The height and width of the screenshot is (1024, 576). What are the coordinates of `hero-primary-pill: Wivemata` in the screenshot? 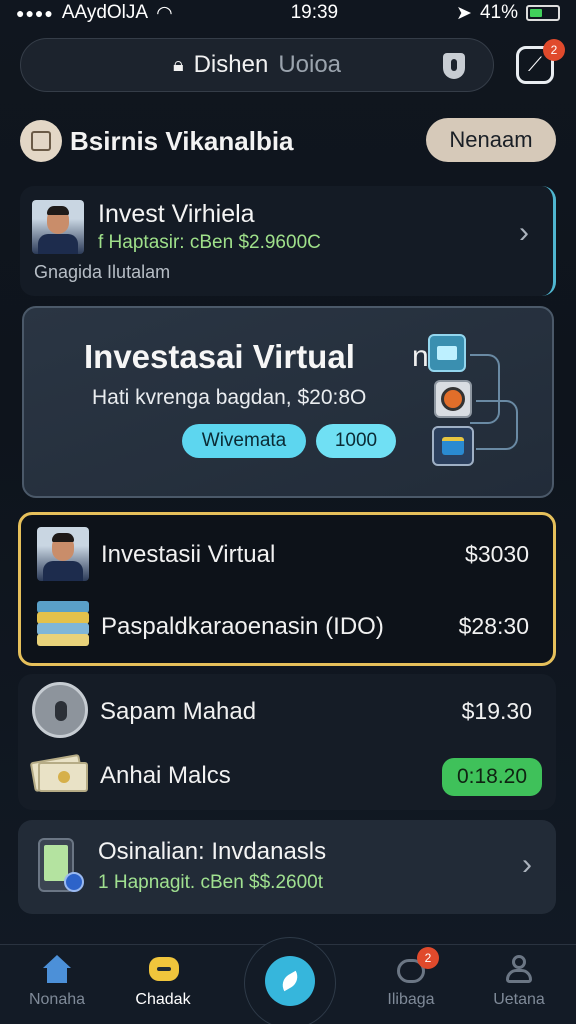 It's located at (244, 441).